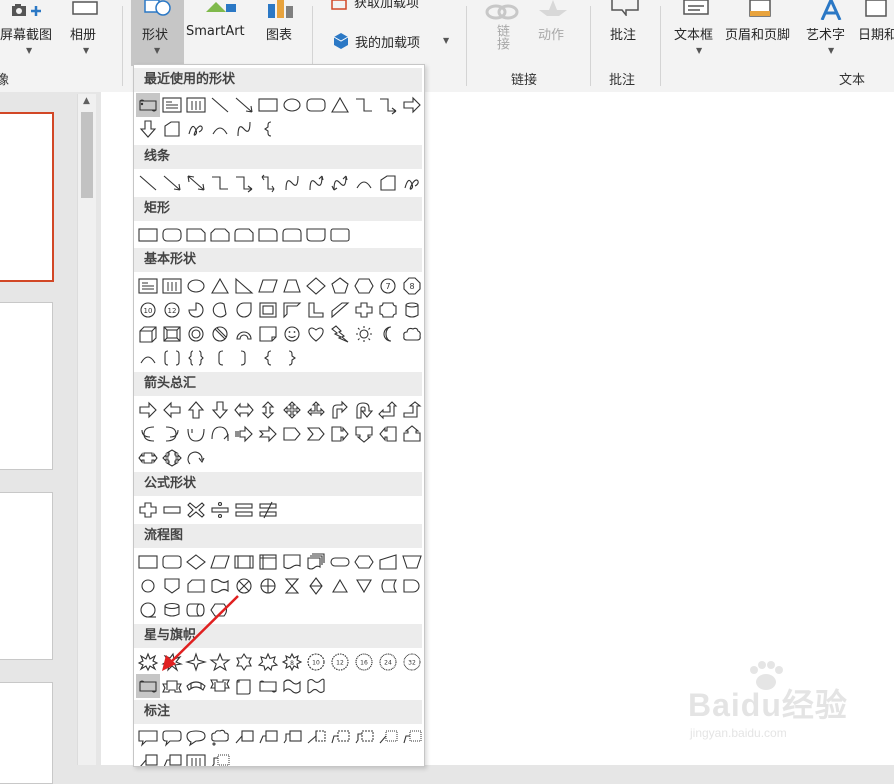  Describe the element at coordinates (388, 562) in the screenshot. I see `flowchart-manual-input-icon` at that location.